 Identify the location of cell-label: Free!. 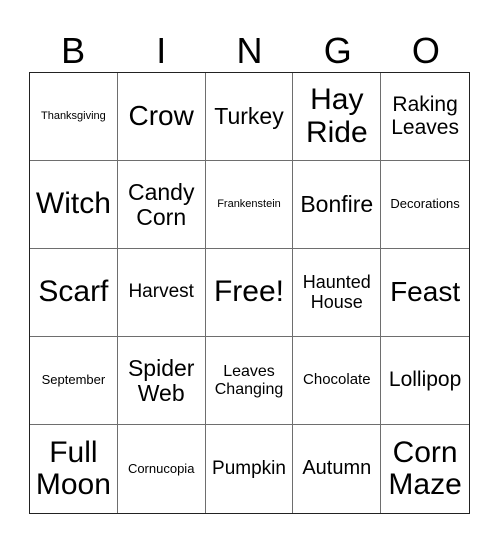
(248, 292).